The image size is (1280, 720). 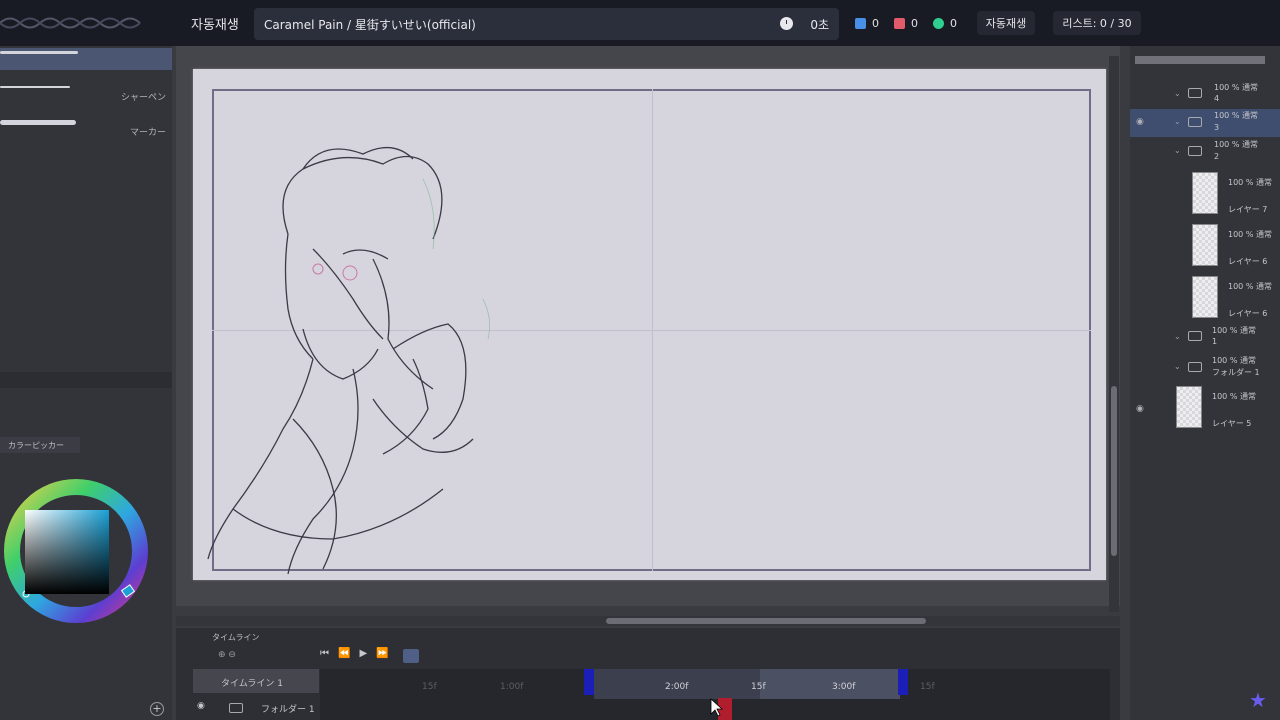 What do you see at coordinates (40, 445) in the screenshot?
I see `color-picker-tab: カラーピッカー` at bounding box center [40, 445].